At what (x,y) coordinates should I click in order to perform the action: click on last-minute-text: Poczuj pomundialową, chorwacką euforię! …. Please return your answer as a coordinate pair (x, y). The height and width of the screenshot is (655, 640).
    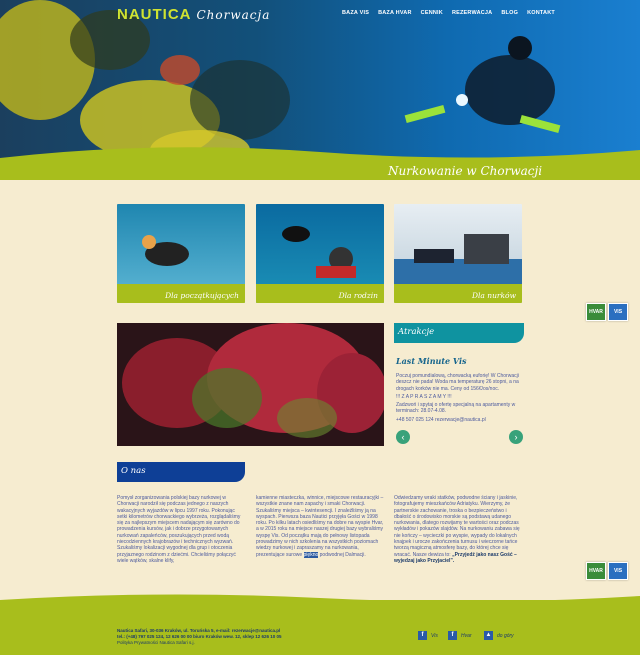
    Looking at the image, I should click on (459, 398).